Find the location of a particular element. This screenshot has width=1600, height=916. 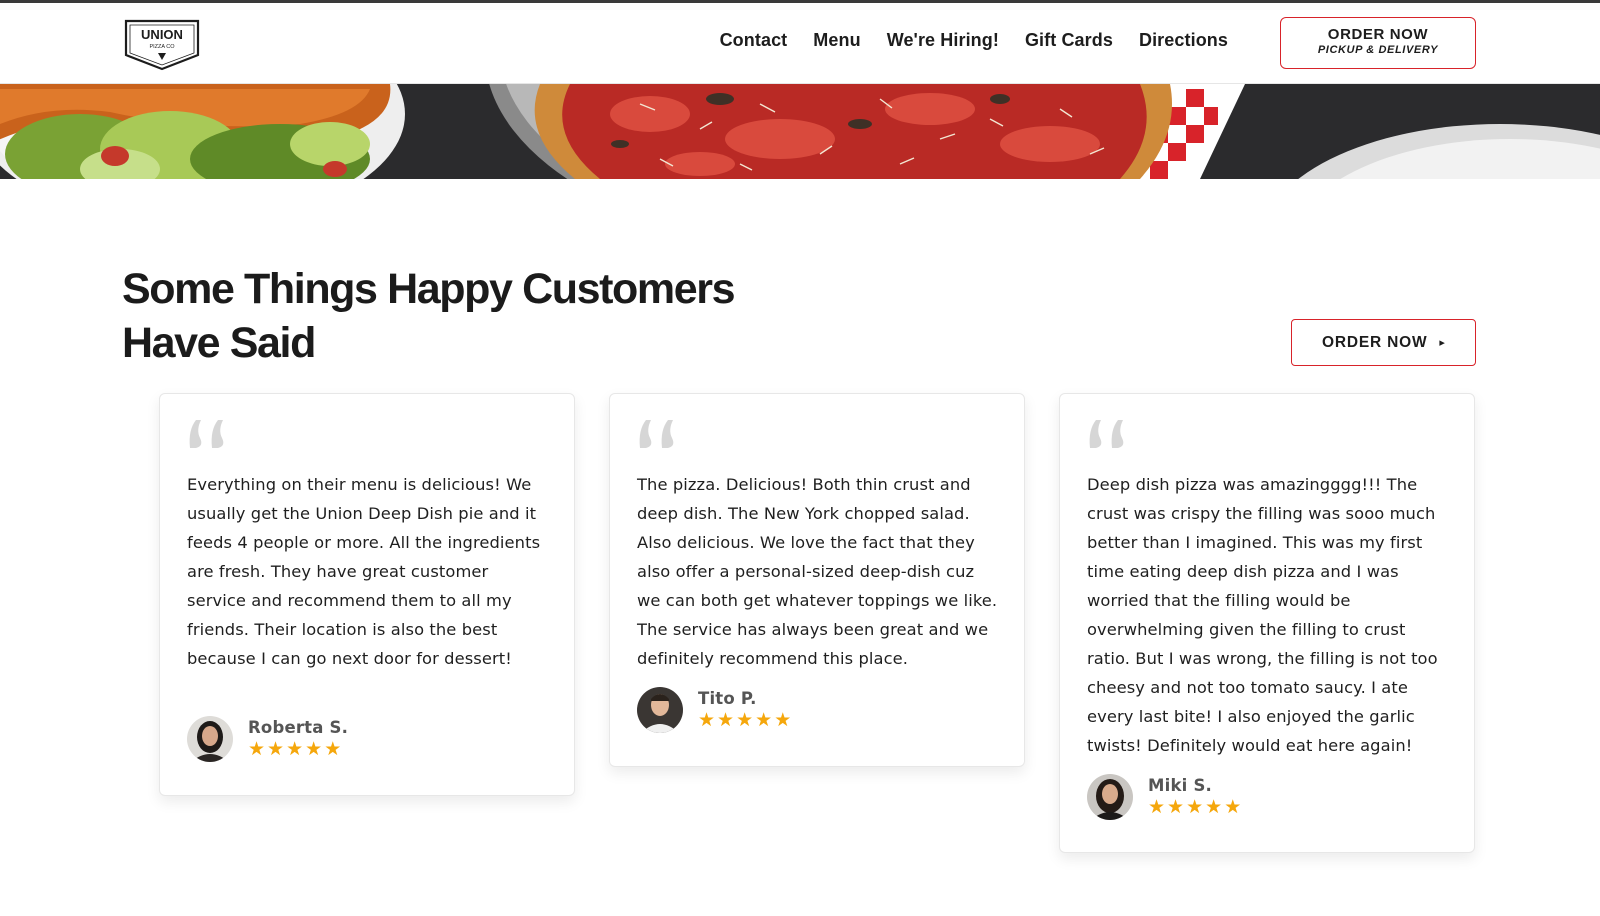

author-name: Miki S. is located at coordinates (1180, 785).